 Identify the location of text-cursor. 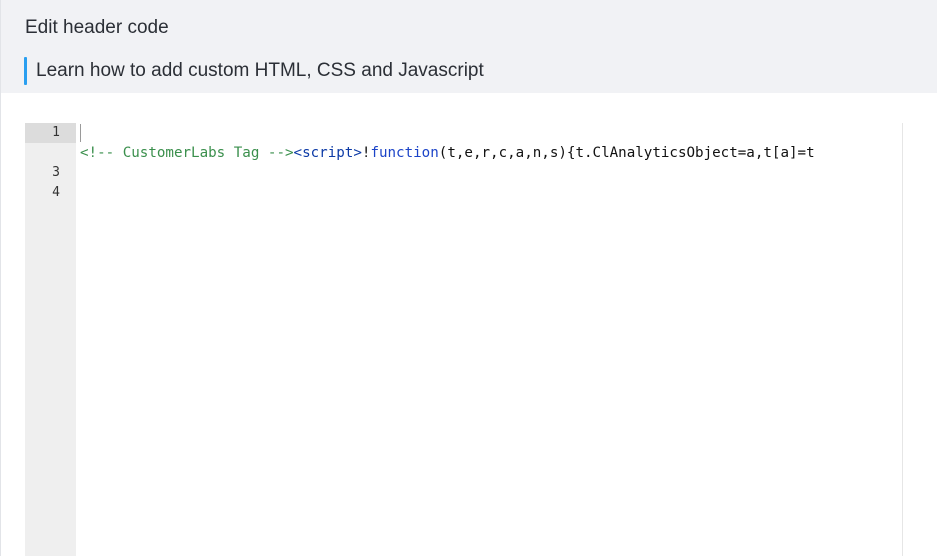
(80, 133).